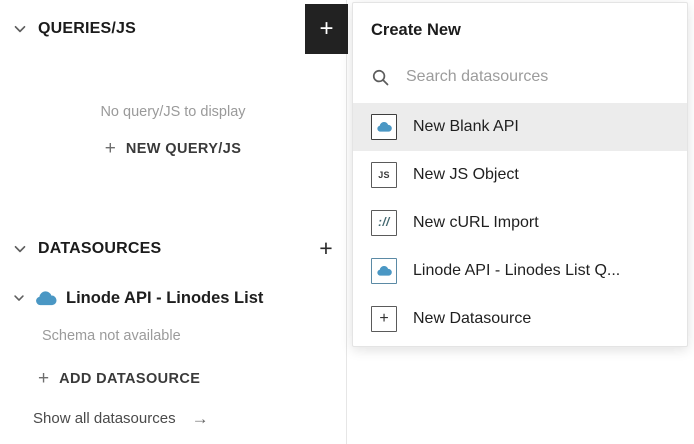 The image size is (694, 444). What do you see at coordinates (520, 127) in the screenshot?
I see `menu-item-new-blank-api: New Blank API` at bounding box center [520, 127].